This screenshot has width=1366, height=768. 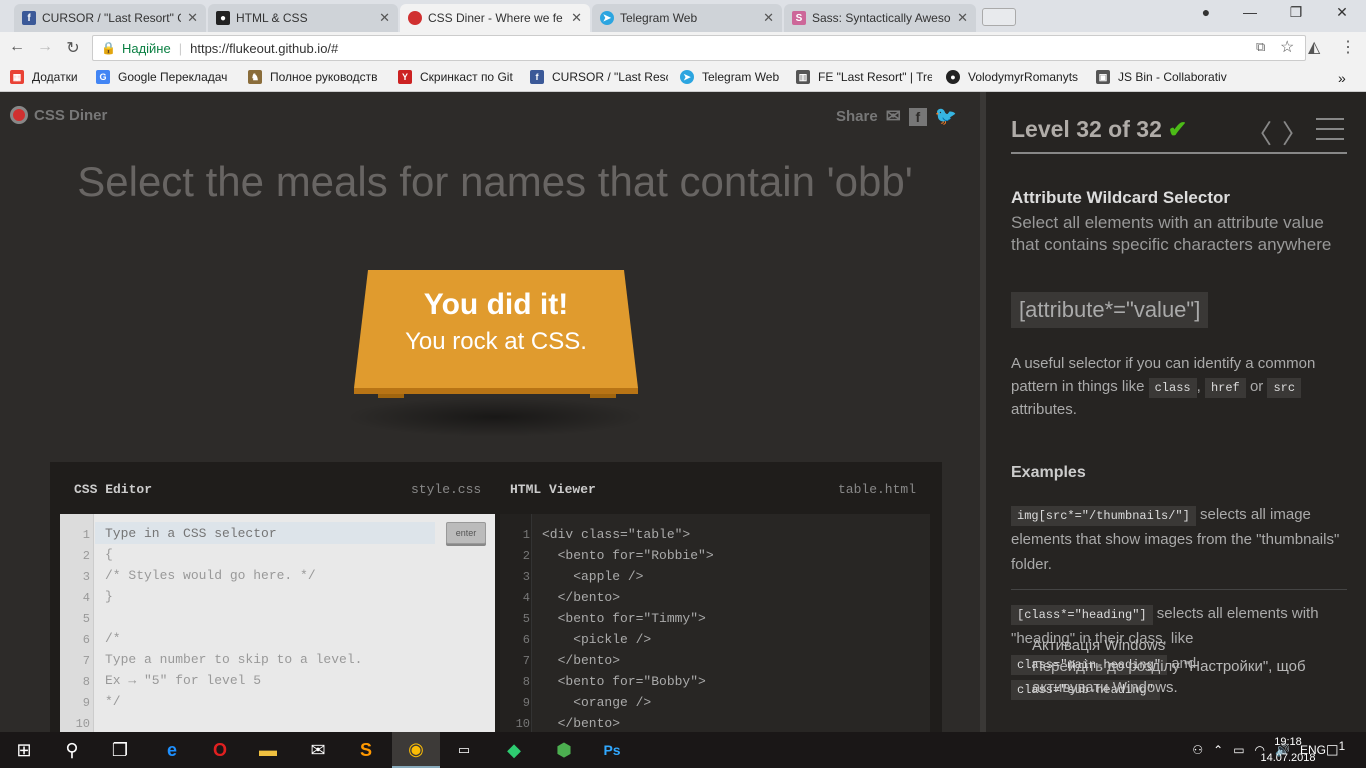 What do you see at coordinates (599, 77) in the screenshot?
I see `bookmark-cursor: f CURSOR / "Last Resc` at bounding box center [599, 77].